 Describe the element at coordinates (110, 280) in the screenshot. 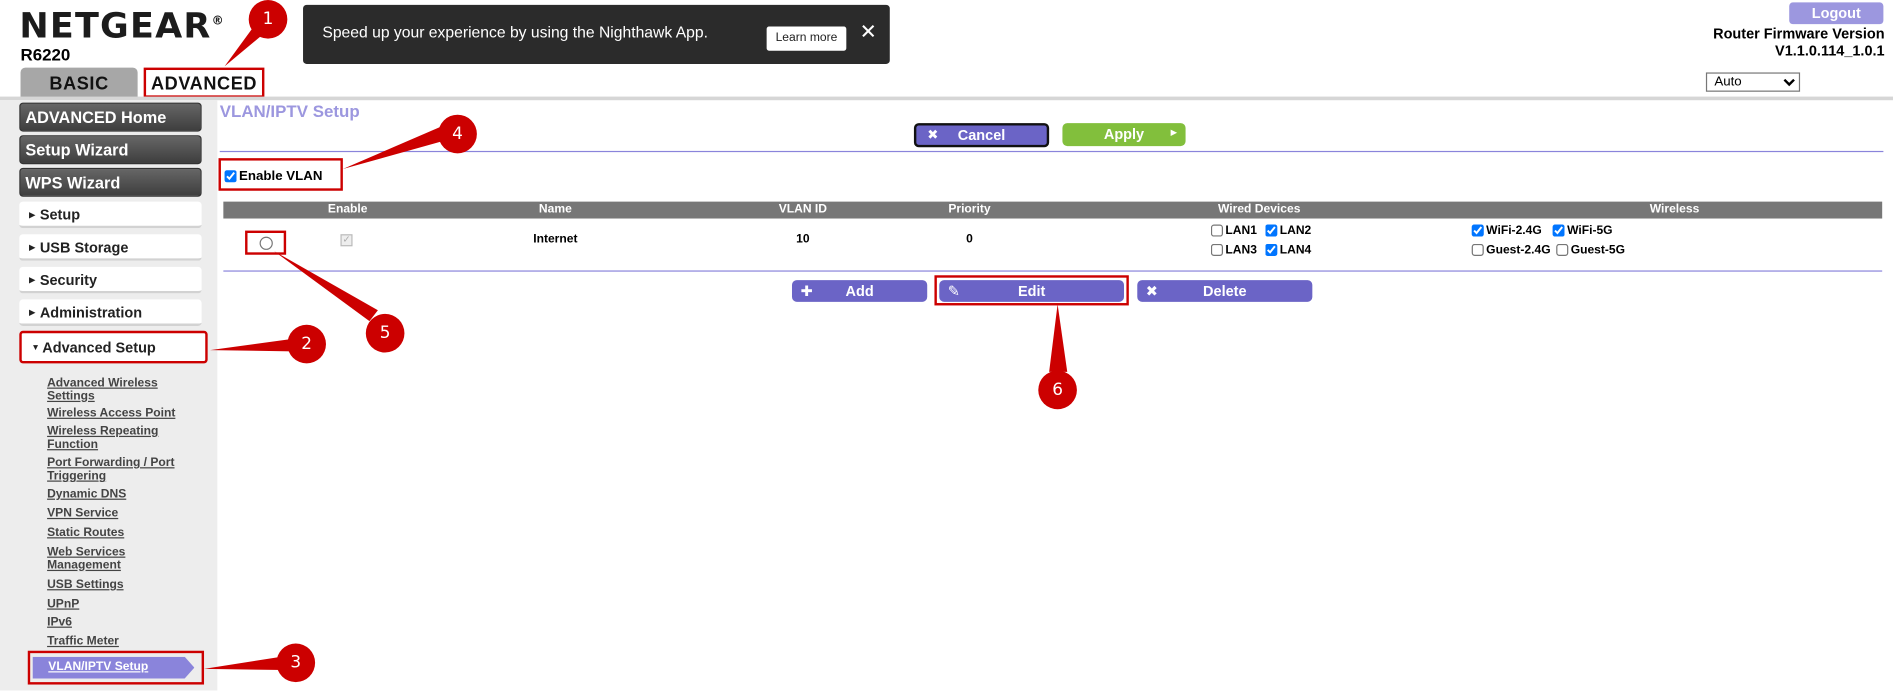

I see `menu-security: ▶ Security` at that location.